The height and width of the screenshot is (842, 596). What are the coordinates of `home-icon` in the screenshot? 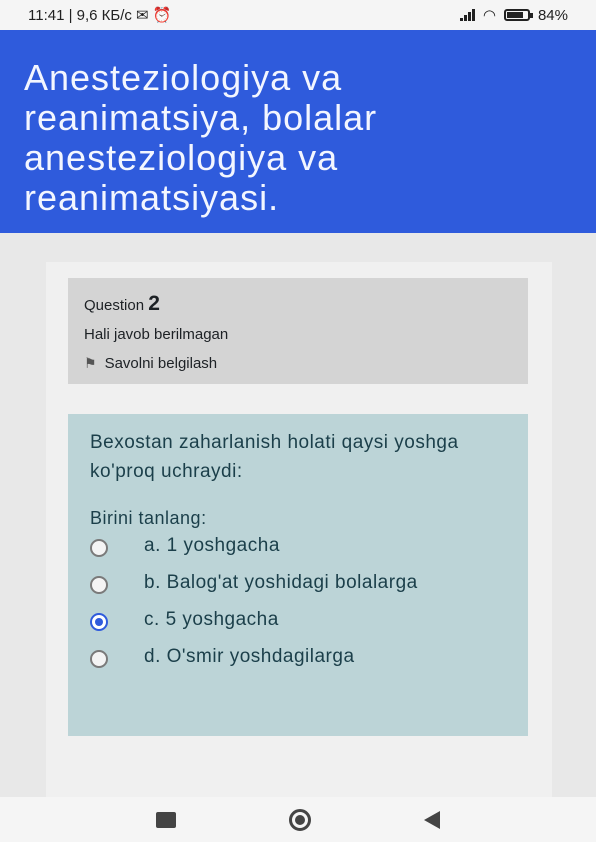 It's located at (299, 819).